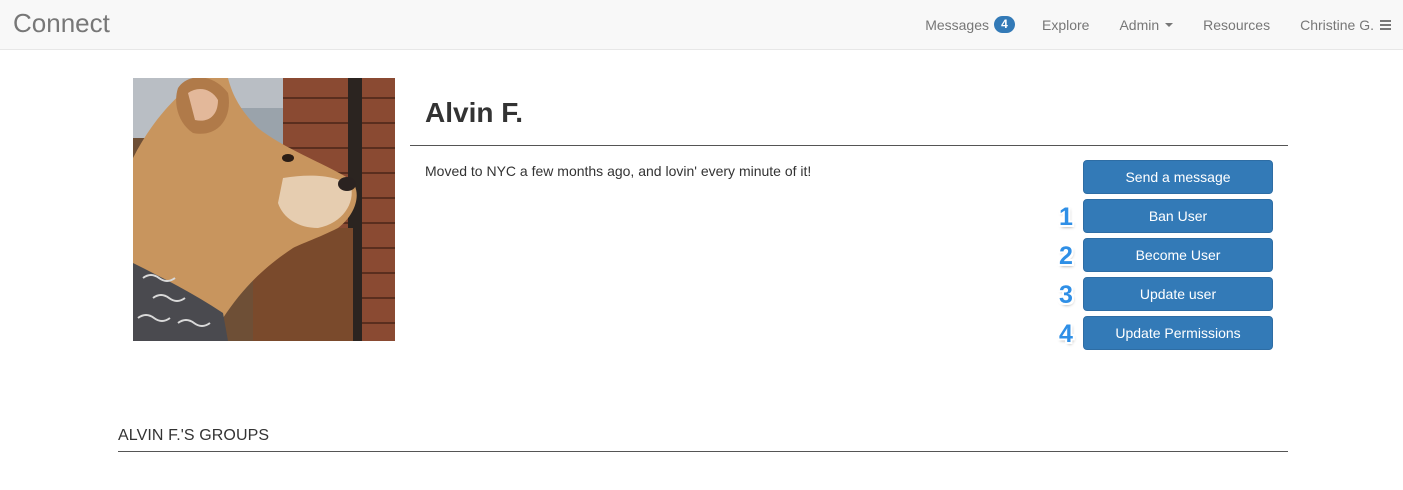  I want to click on step-number-4: 4, so click(1066, 334).